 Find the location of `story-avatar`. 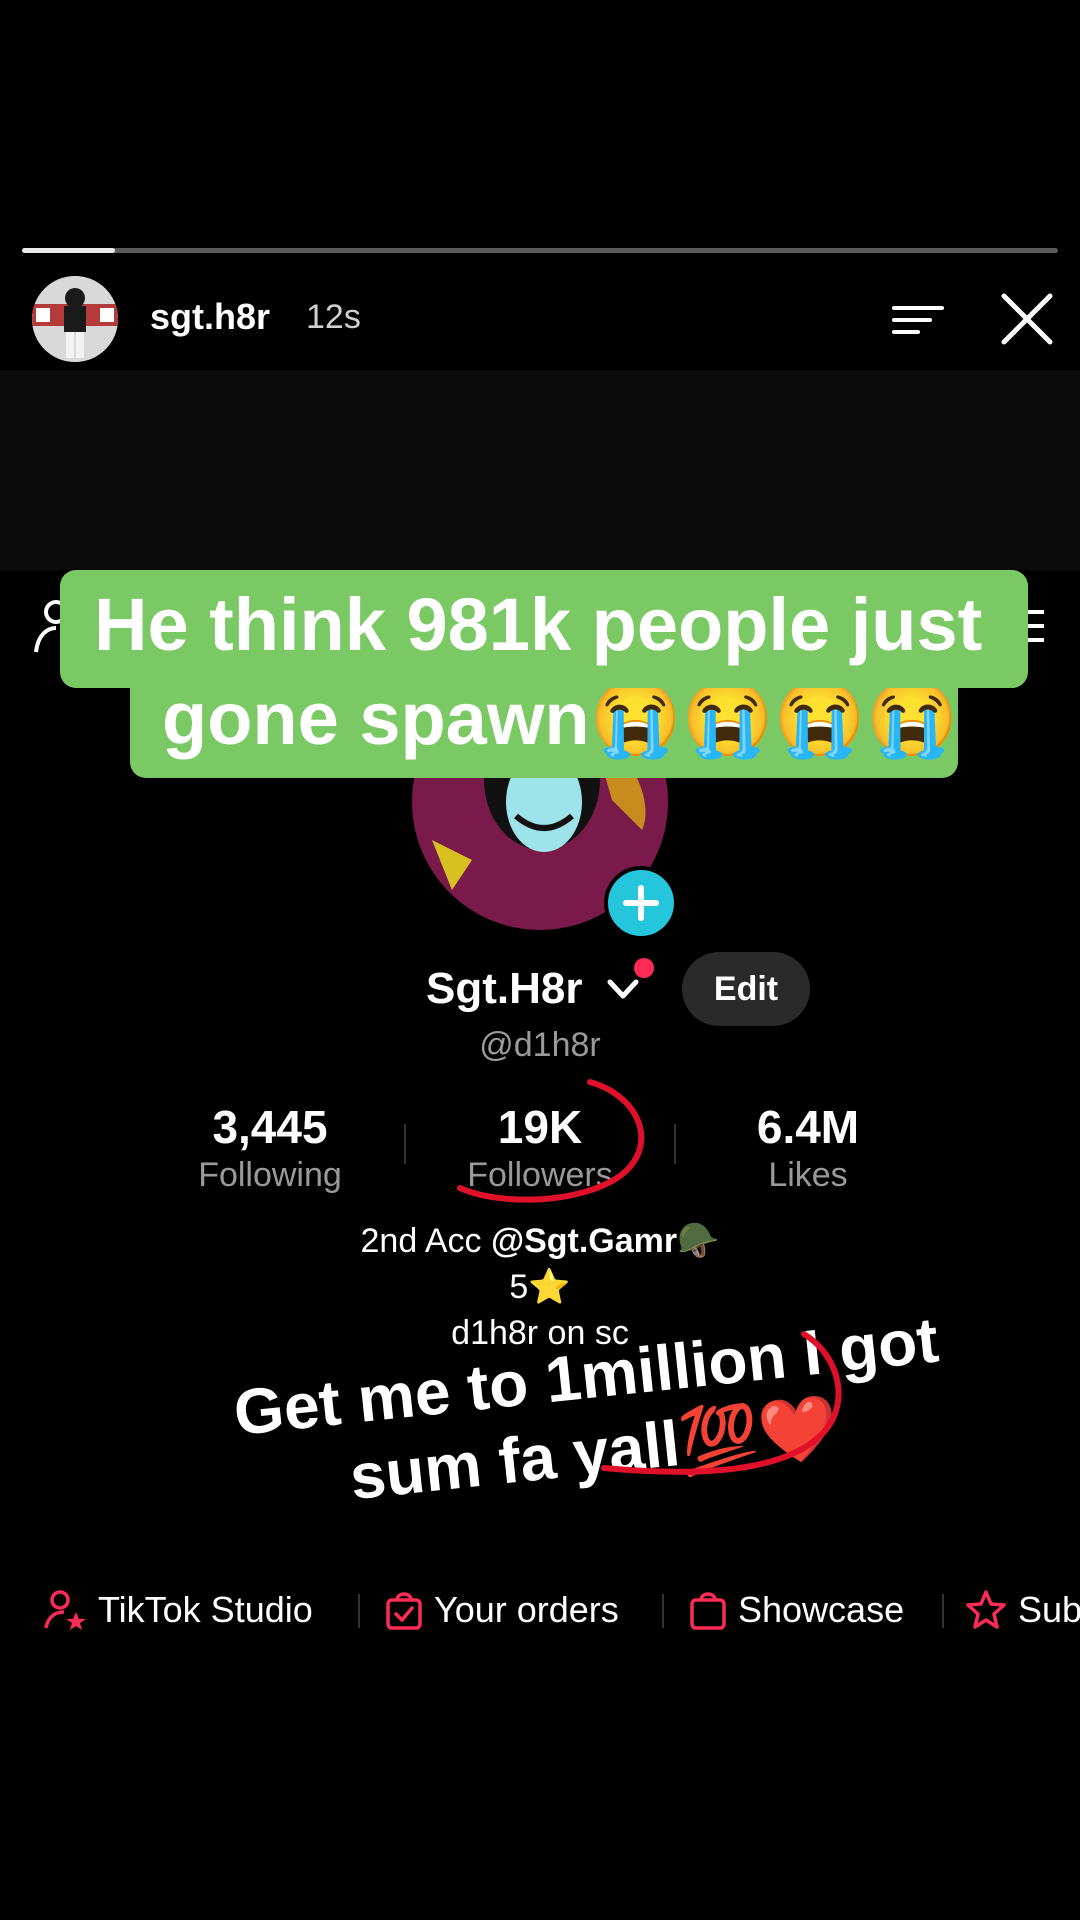

story-avatar is located at coordinates (75, 319).